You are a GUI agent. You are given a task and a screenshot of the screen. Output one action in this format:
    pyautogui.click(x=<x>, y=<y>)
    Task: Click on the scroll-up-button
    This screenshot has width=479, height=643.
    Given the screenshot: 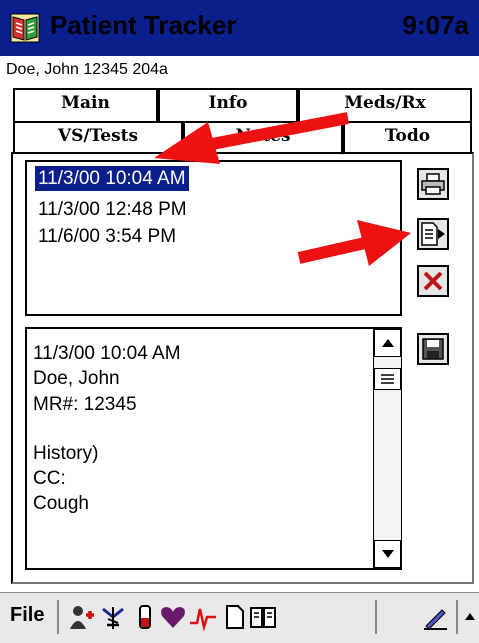 What is the action you would take?
    pyautogui.click(x=387, y=343)
    